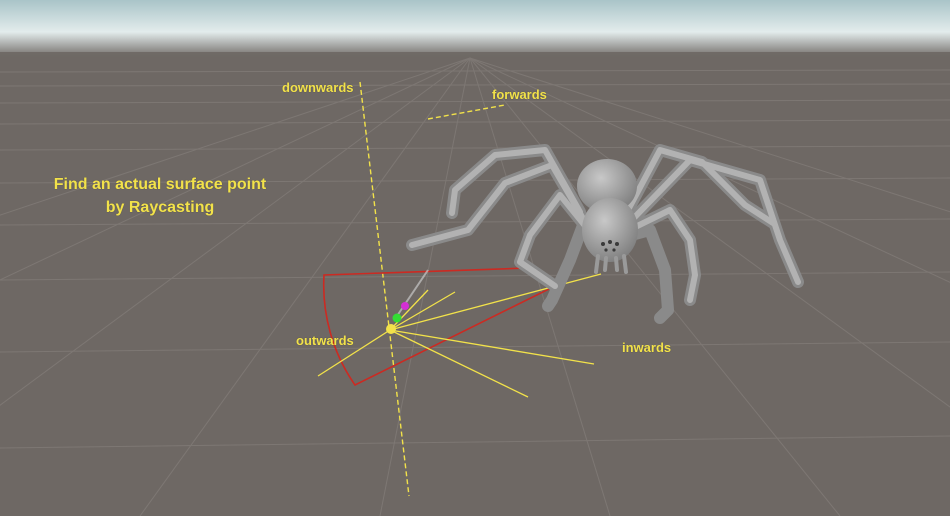 The image size is (950, 516). I want to click on sky, so click(475, 29).